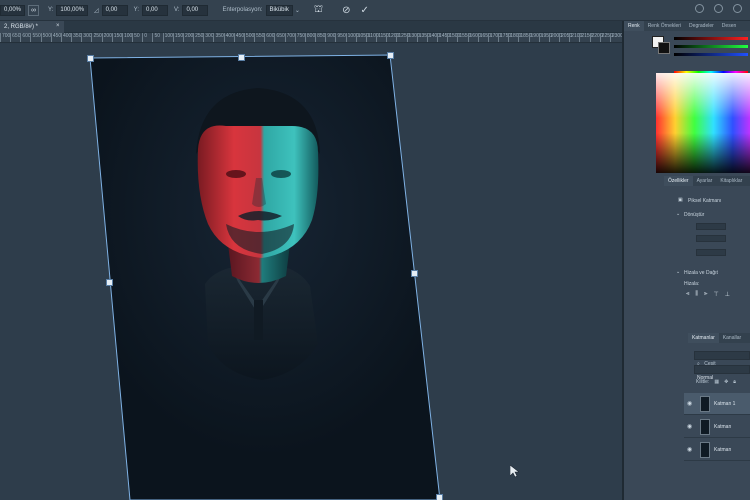 Image resolution: width=750 pixels, height=500 pixels. Describe the element at coordinates (318, 10) in the screenshot. I see `warp-icon: ⛫` at that location.